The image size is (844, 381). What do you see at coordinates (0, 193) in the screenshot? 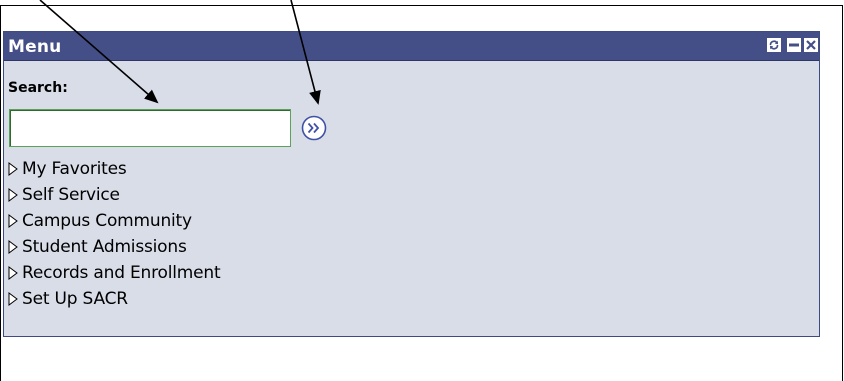
I see `frame-left-border` at bounding box center [0, 193].